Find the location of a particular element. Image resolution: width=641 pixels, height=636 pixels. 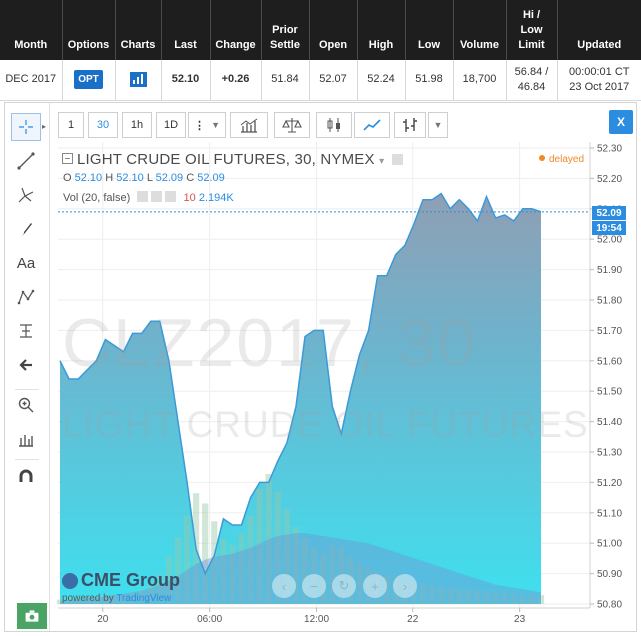

time-axis: 20 06:00 12:00 22 23 is located at coordinates (311, 616).